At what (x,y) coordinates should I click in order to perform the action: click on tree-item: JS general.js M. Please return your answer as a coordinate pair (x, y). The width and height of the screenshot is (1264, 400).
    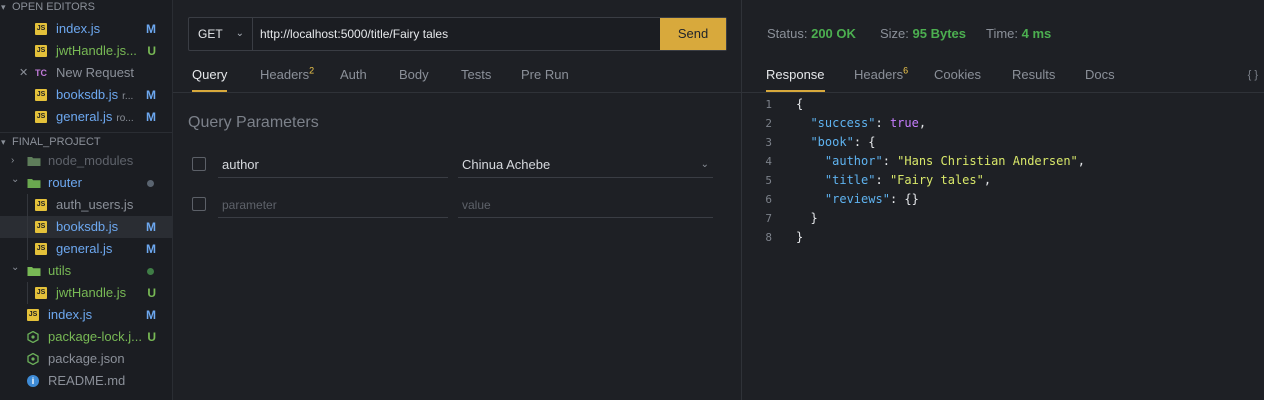
    Looking at the image, I should click on (86, 249).